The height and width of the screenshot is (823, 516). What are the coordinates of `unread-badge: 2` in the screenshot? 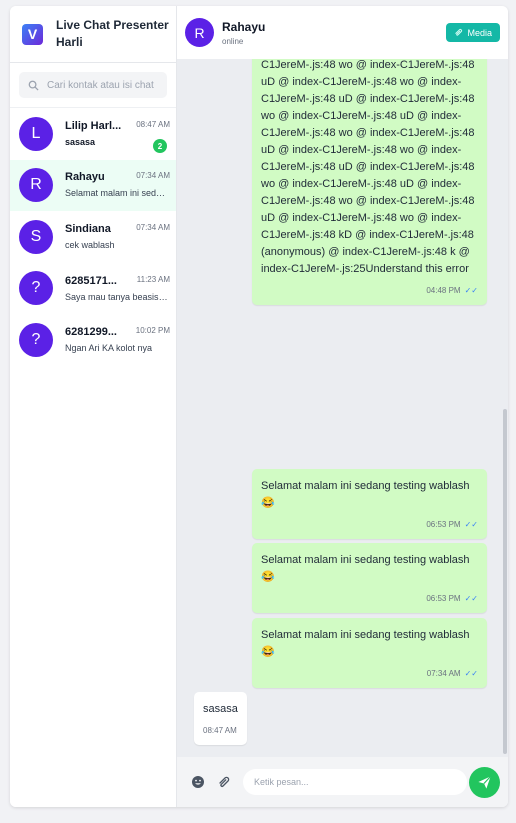 It's located at (160, 146).